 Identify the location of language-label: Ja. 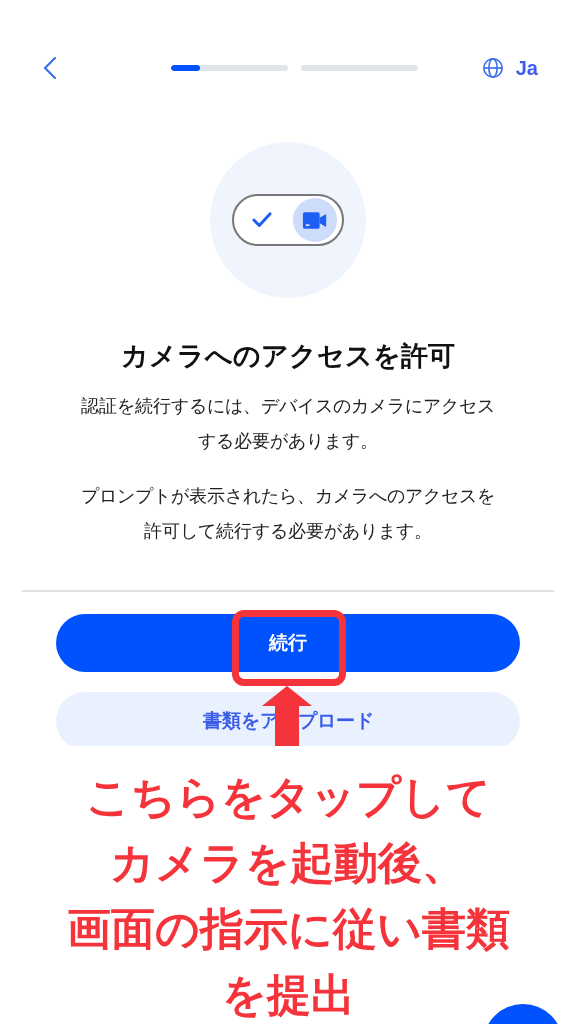
(526, 68).